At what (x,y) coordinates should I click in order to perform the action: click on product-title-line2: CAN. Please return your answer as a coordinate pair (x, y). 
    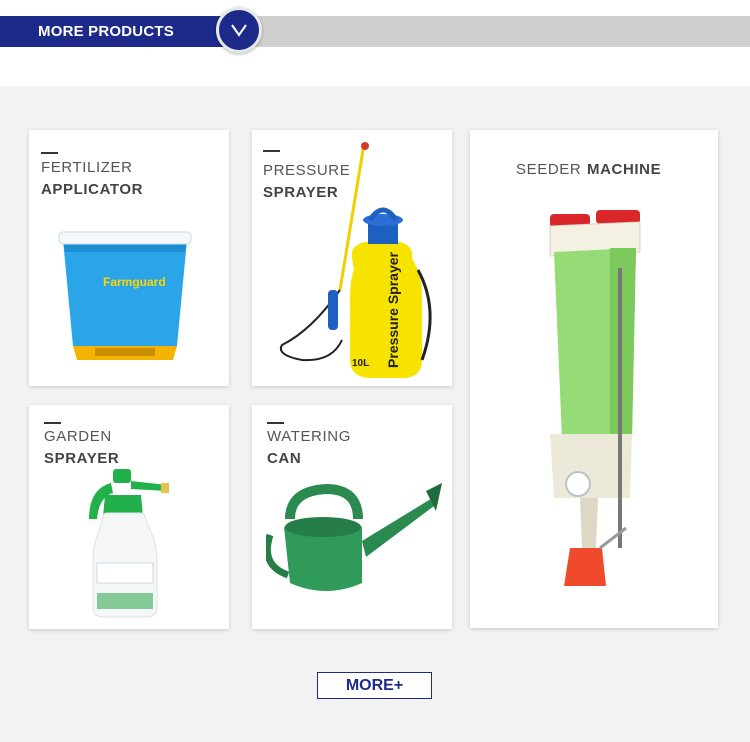
    Looking at the image, I should click on (284, 458).